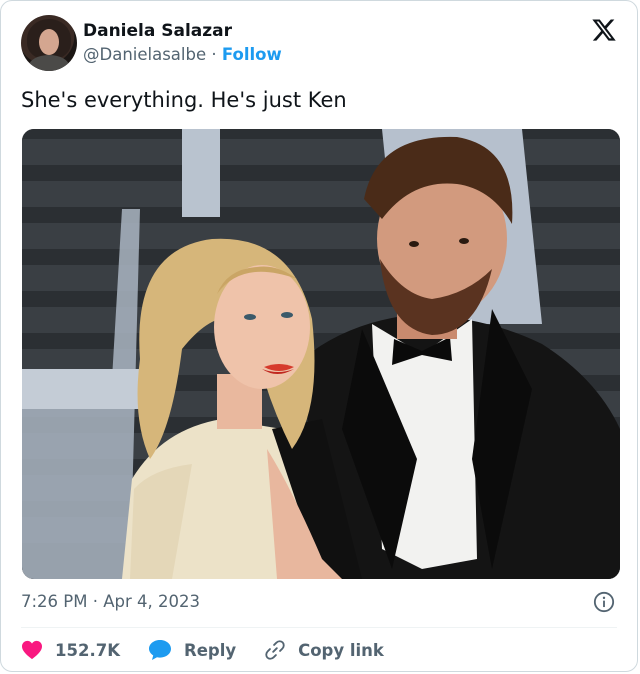  Describe the element at coordinates (157, 31) in the screenshot. I see `author-name: Daniela Salazar` at that location.